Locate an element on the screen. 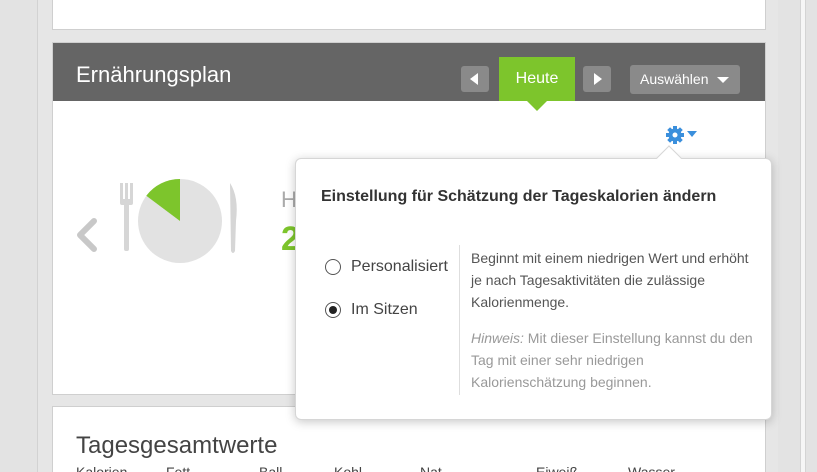 The height and width of the screenshot is (472, 817). select-dropdown-button: Auswählen is located at coordinates (685, 79).